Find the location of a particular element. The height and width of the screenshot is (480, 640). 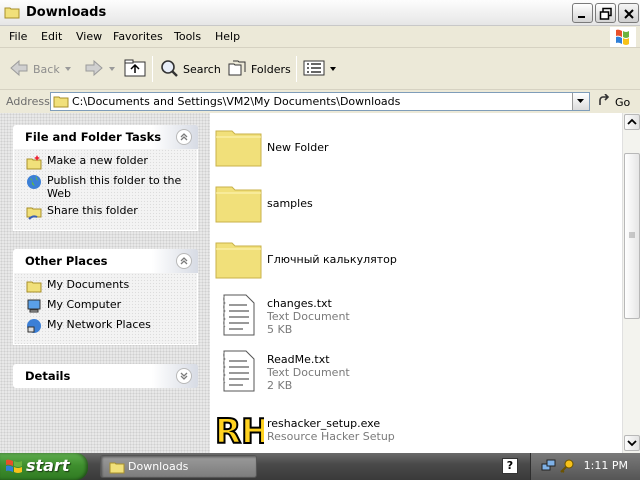

file-name: Глючный калькулятор is located at coordinates (332, 259).